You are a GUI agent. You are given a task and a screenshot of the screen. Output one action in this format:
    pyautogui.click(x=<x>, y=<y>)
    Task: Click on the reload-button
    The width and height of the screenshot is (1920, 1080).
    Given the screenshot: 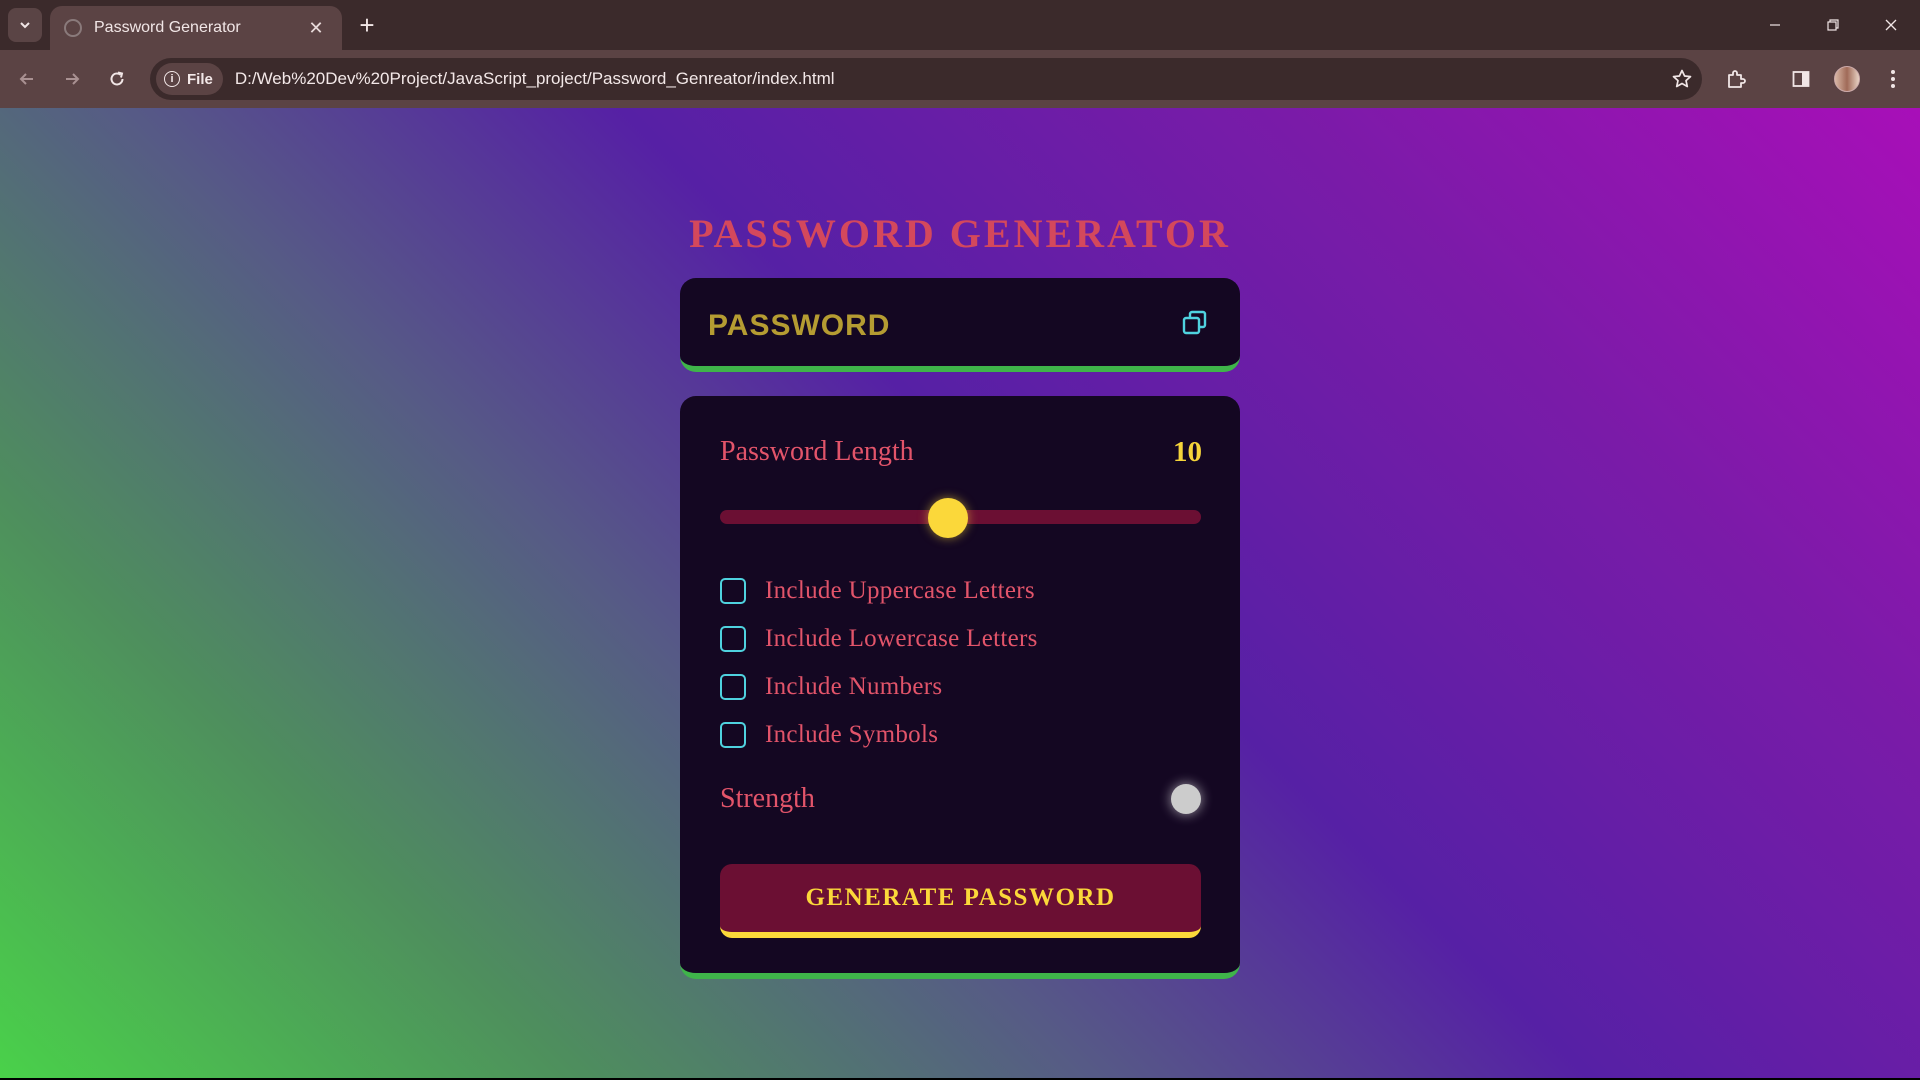 What is the action you would take?
    pyautogui.click(x=117, y=79)
    